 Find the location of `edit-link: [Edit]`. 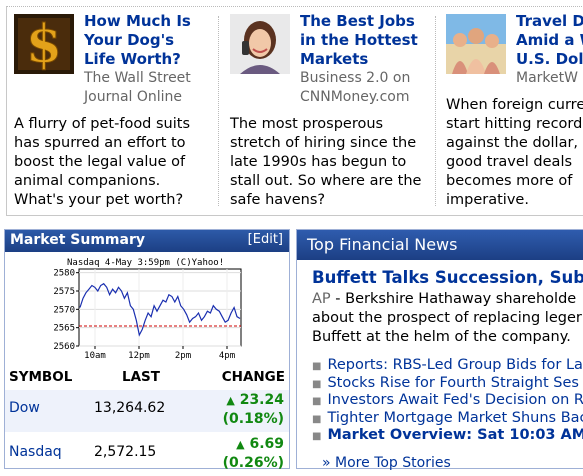

edit-link: [Edit] is located at coordinates (265, 239).